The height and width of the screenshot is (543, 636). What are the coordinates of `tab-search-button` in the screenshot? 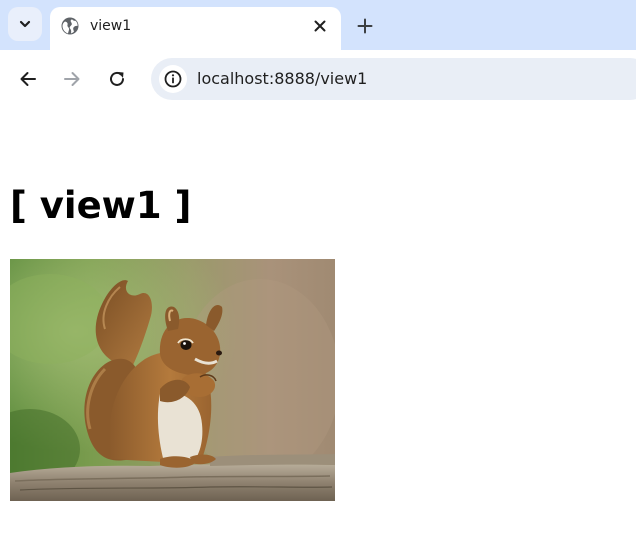 It's located at (25, 24).